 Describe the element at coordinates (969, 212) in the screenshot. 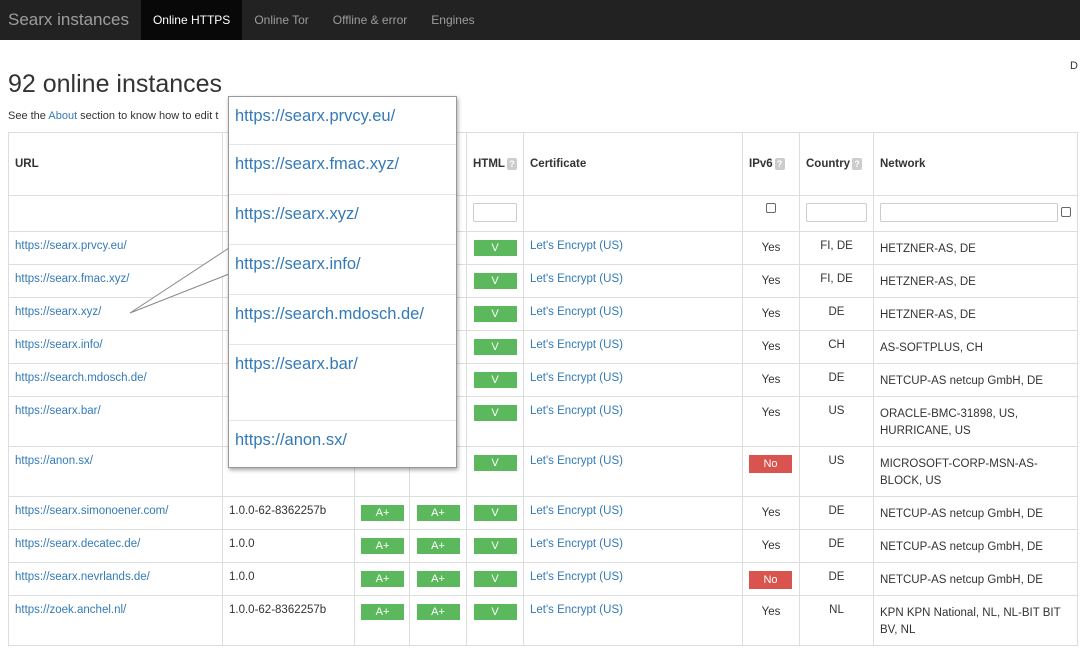

I see `network-filter-input` at that location.